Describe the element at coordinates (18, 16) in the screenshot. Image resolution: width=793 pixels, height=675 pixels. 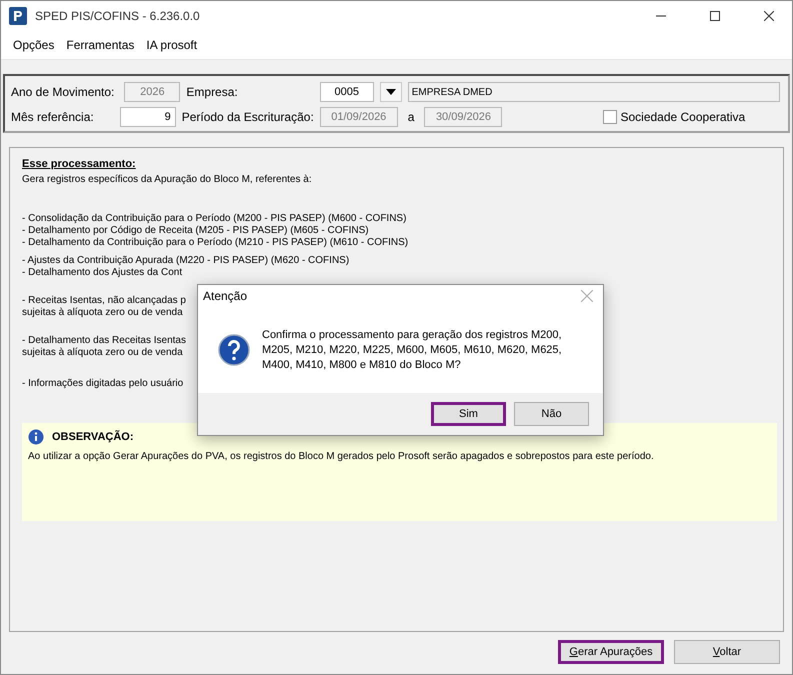
I see `app-logo-icon` at that location.